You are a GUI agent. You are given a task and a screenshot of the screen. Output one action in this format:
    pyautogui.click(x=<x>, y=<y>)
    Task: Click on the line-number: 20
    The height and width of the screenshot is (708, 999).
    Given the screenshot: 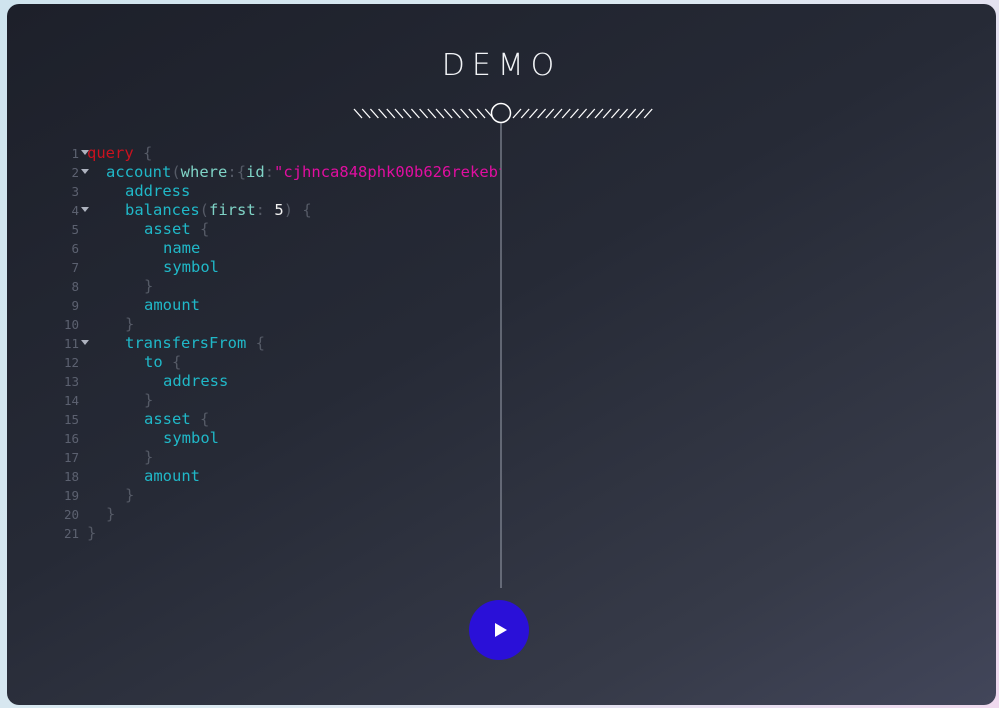 What is the action you would take?
    pyautogui.click(x=71, y=514)
    